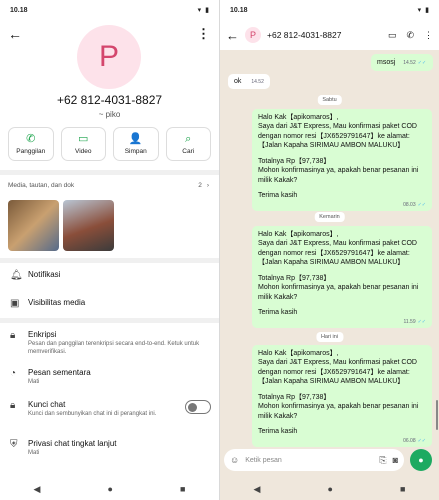 Image resolution: width=439 pixels, height=500 pixels. What do you see at coordinates (13, 335) in the screenshot?
I see `lock-icon: 🔒︎` at bounding box center [13, 335].